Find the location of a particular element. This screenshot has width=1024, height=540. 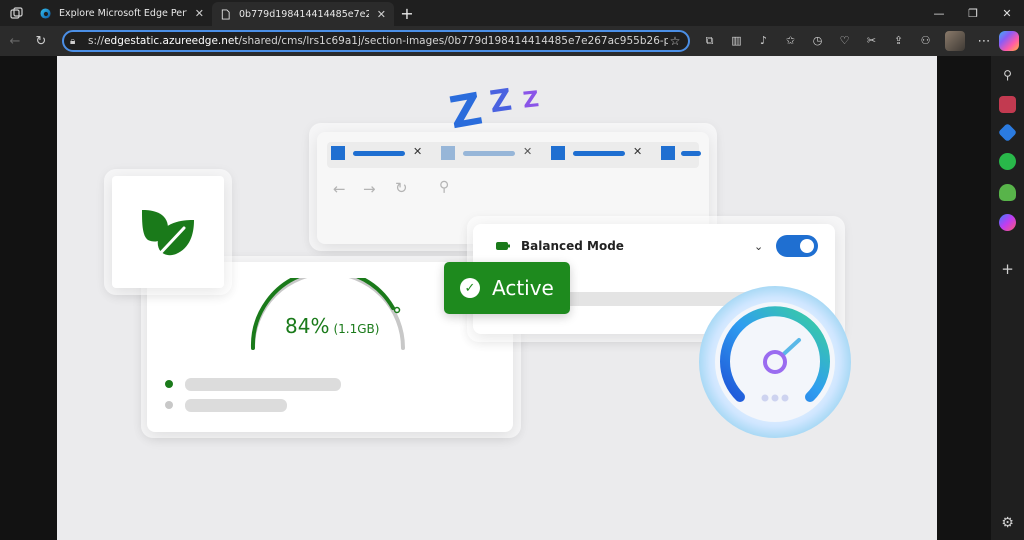

profile-avatar is located at coordinates (955, 41).